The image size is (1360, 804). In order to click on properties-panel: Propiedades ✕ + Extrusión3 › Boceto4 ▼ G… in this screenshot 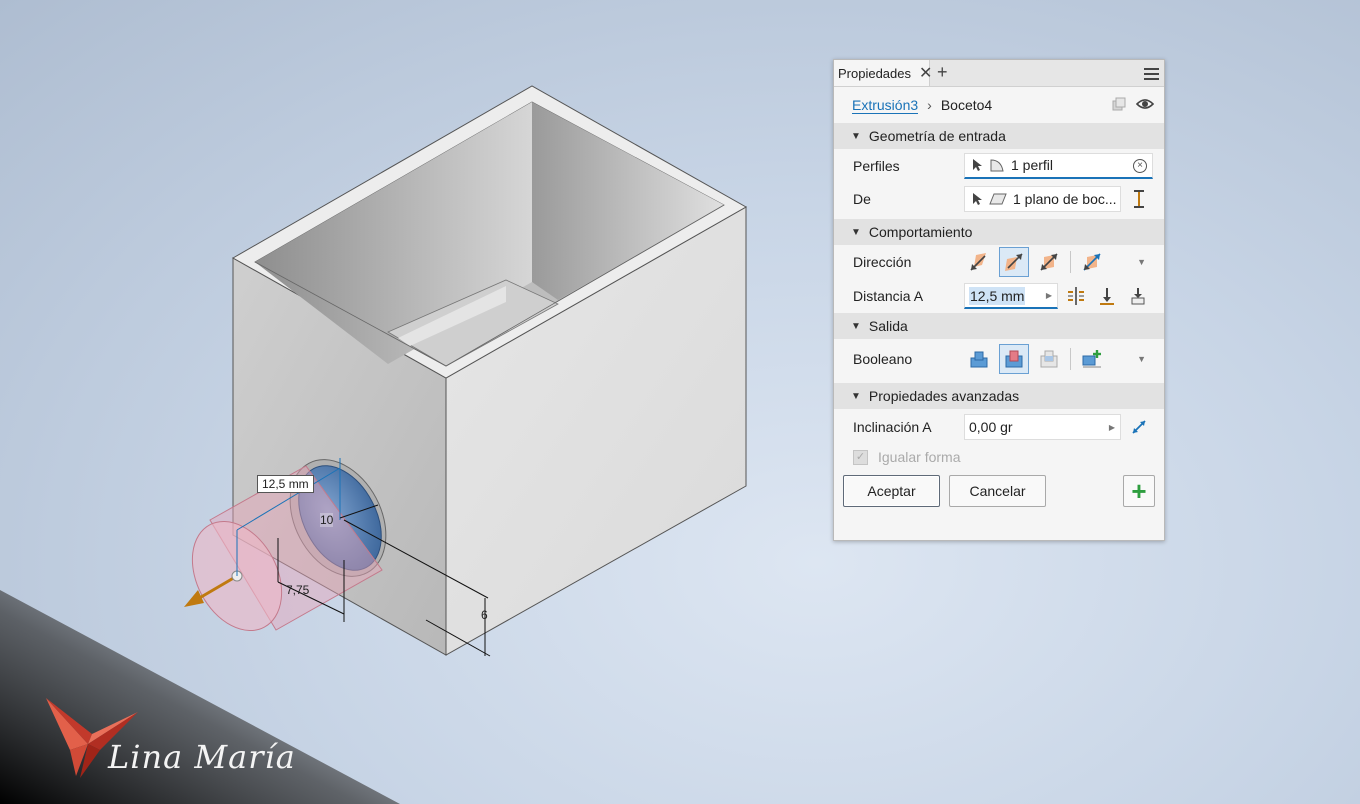, I will do `click(999, 300)`.